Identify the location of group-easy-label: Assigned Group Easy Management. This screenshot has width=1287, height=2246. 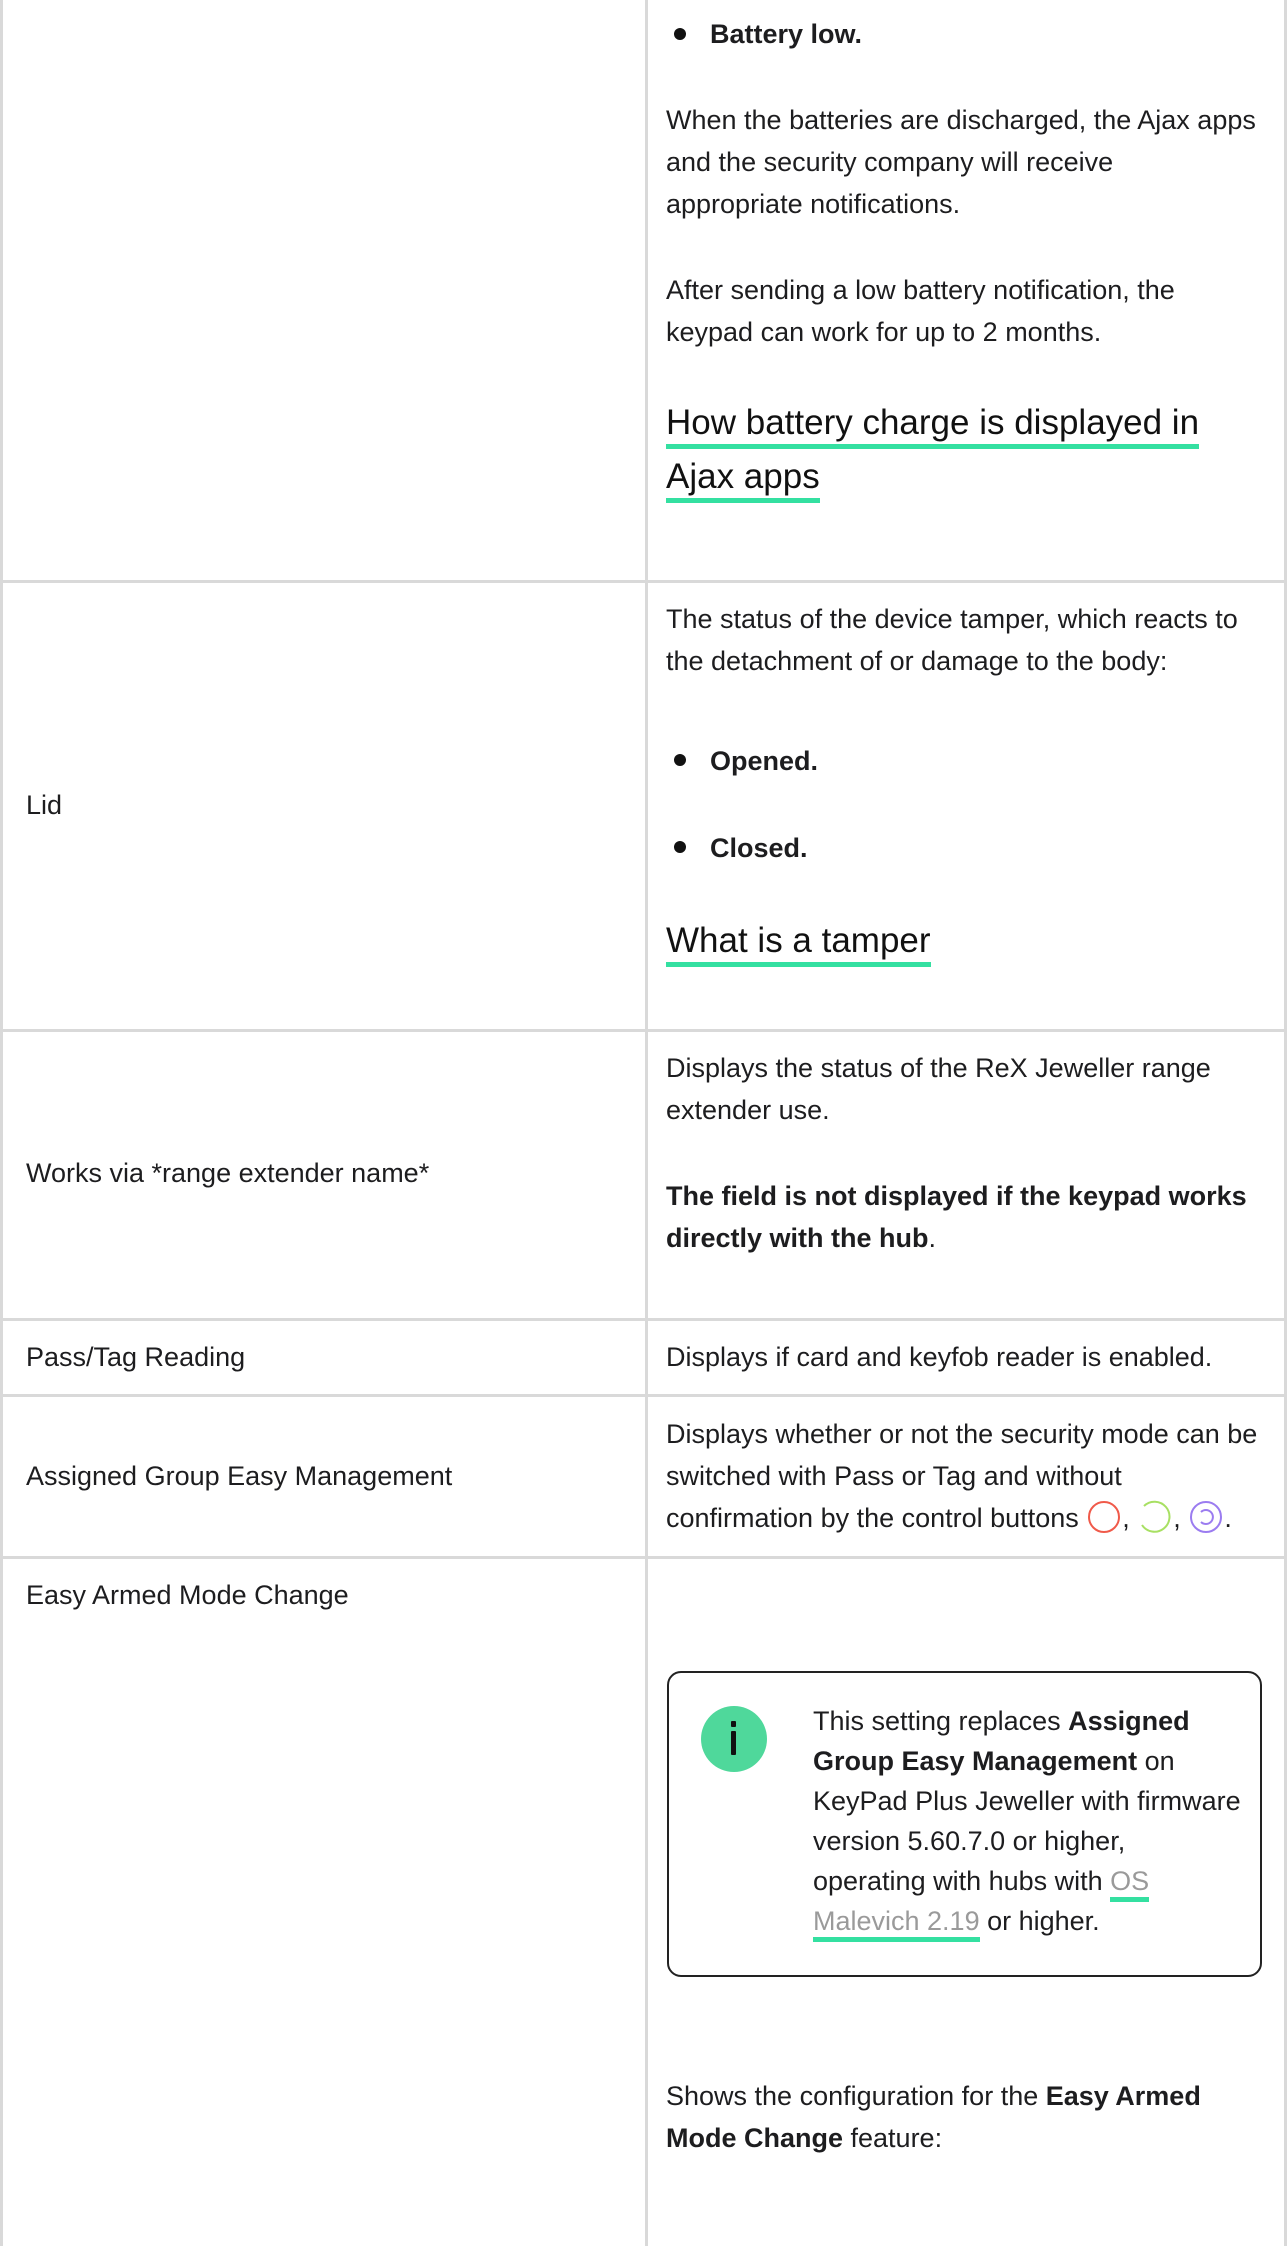
(239, 1476).